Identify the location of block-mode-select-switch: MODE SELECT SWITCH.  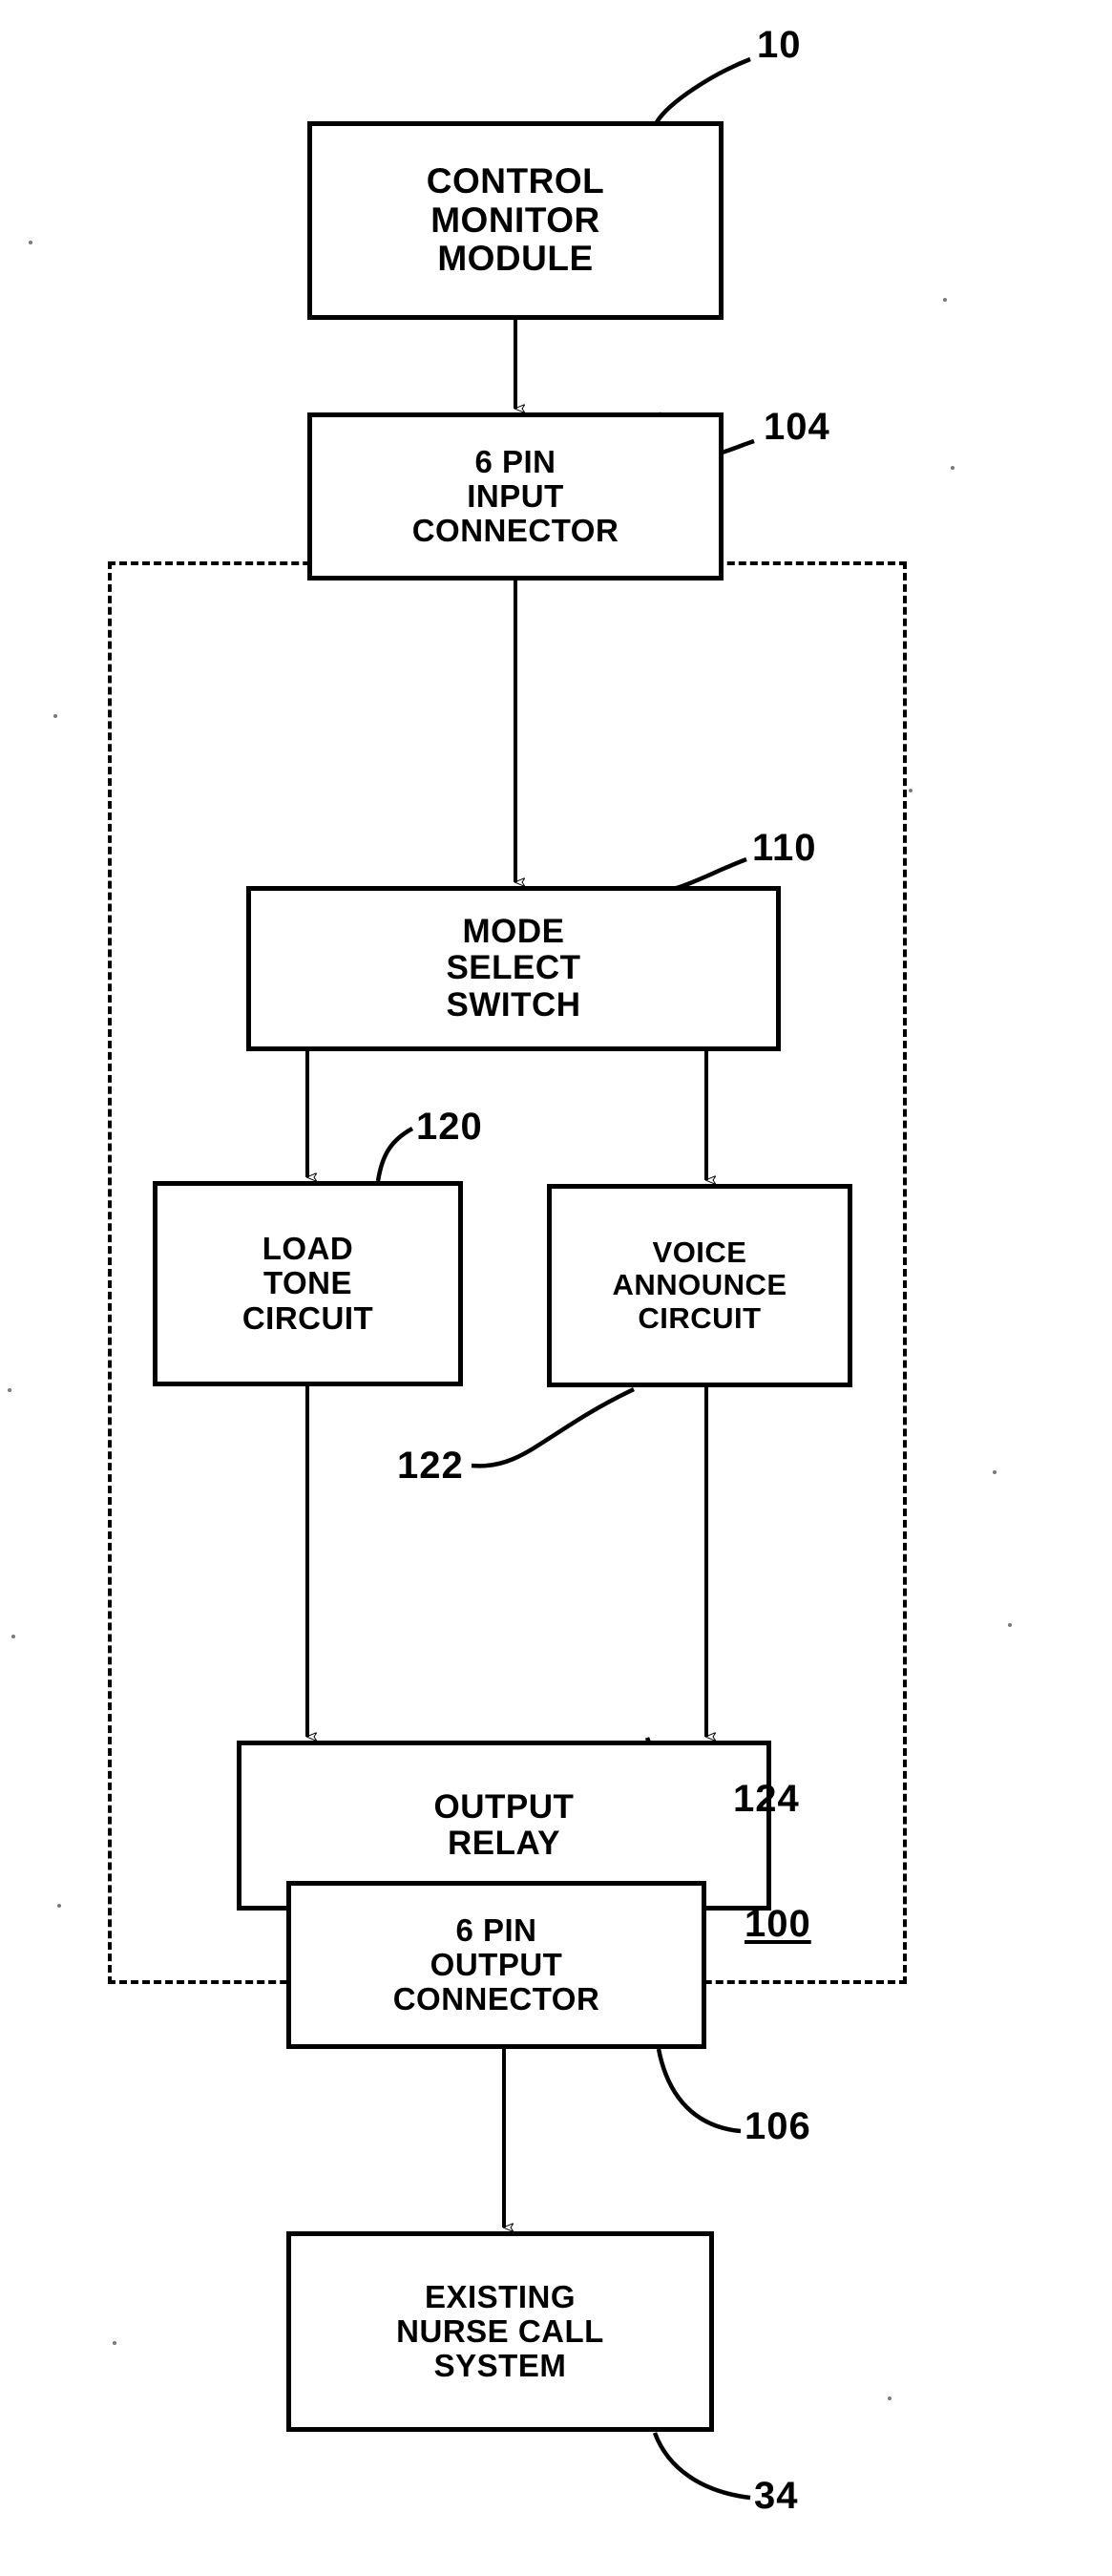
(513, 968).